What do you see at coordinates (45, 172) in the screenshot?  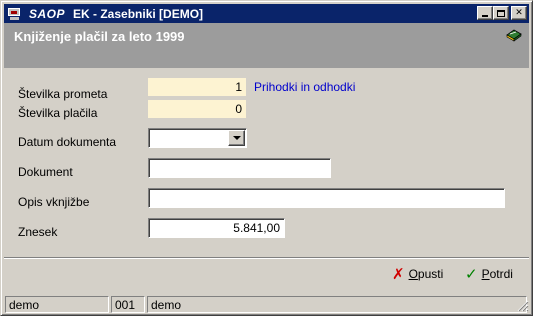 I see `dokument-label: Dokument` at bounding box center [45, 172].